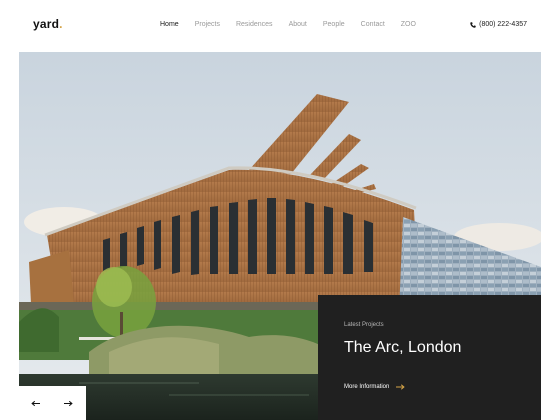 Image resolution: width=560 pixels, height=420 pixels. What do you see at coordinates (334, 24) in the screenshot?
I see `nav-item-people: People` at bounding box center [334, 24].